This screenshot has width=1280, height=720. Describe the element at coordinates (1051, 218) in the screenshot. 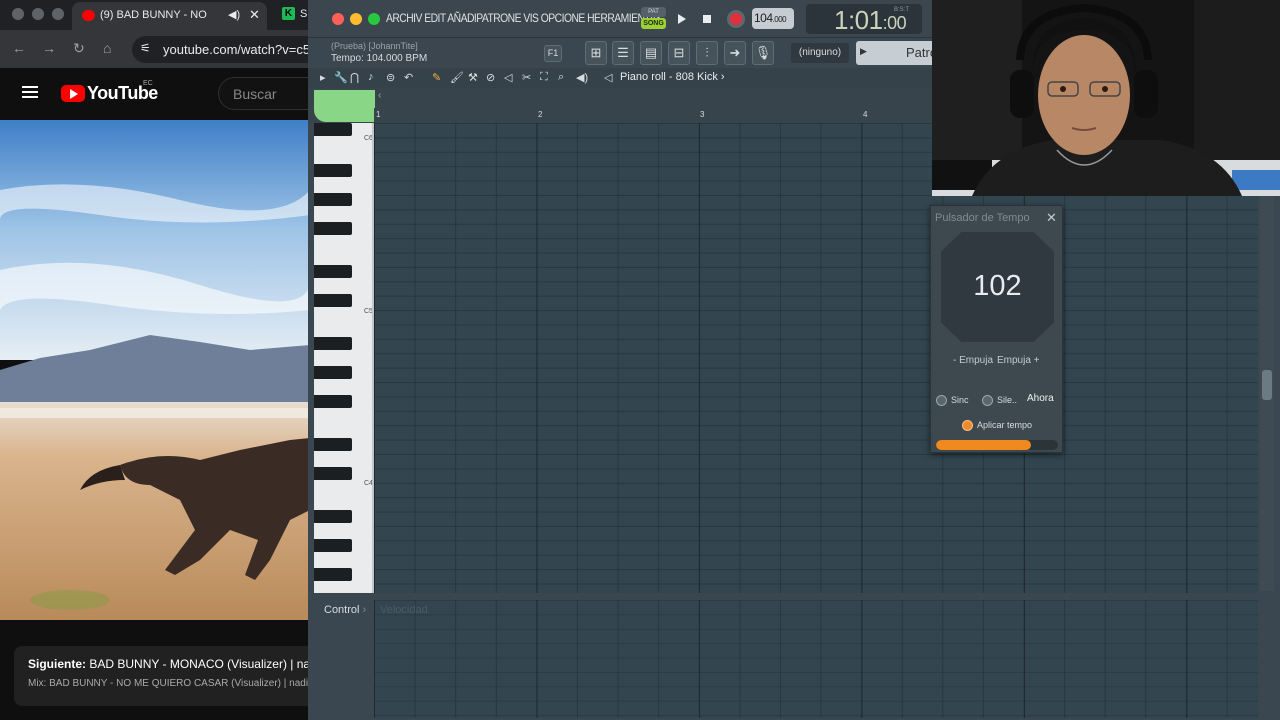

I see `tap-close-icon: ✕` at that location.